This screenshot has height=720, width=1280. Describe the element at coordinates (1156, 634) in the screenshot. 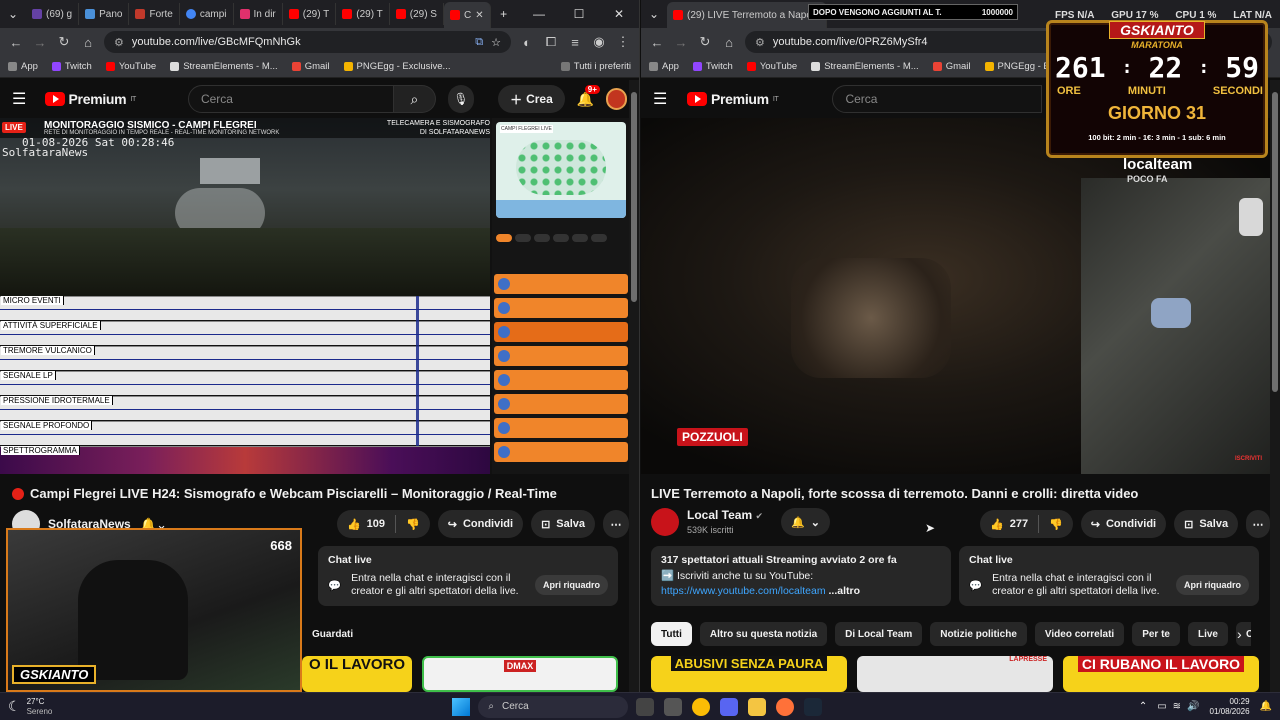

I see `chip-for-you: Per te` at that location.